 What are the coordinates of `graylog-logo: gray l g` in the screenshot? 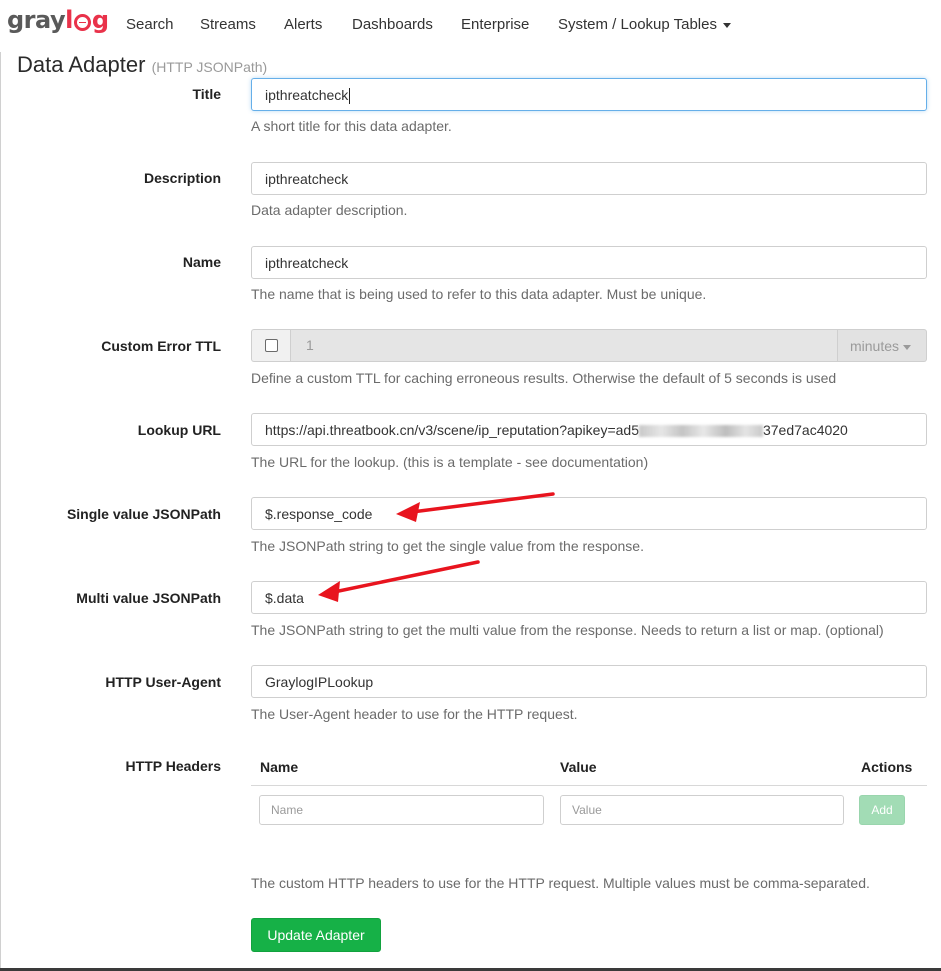 It's located at (58, 20).